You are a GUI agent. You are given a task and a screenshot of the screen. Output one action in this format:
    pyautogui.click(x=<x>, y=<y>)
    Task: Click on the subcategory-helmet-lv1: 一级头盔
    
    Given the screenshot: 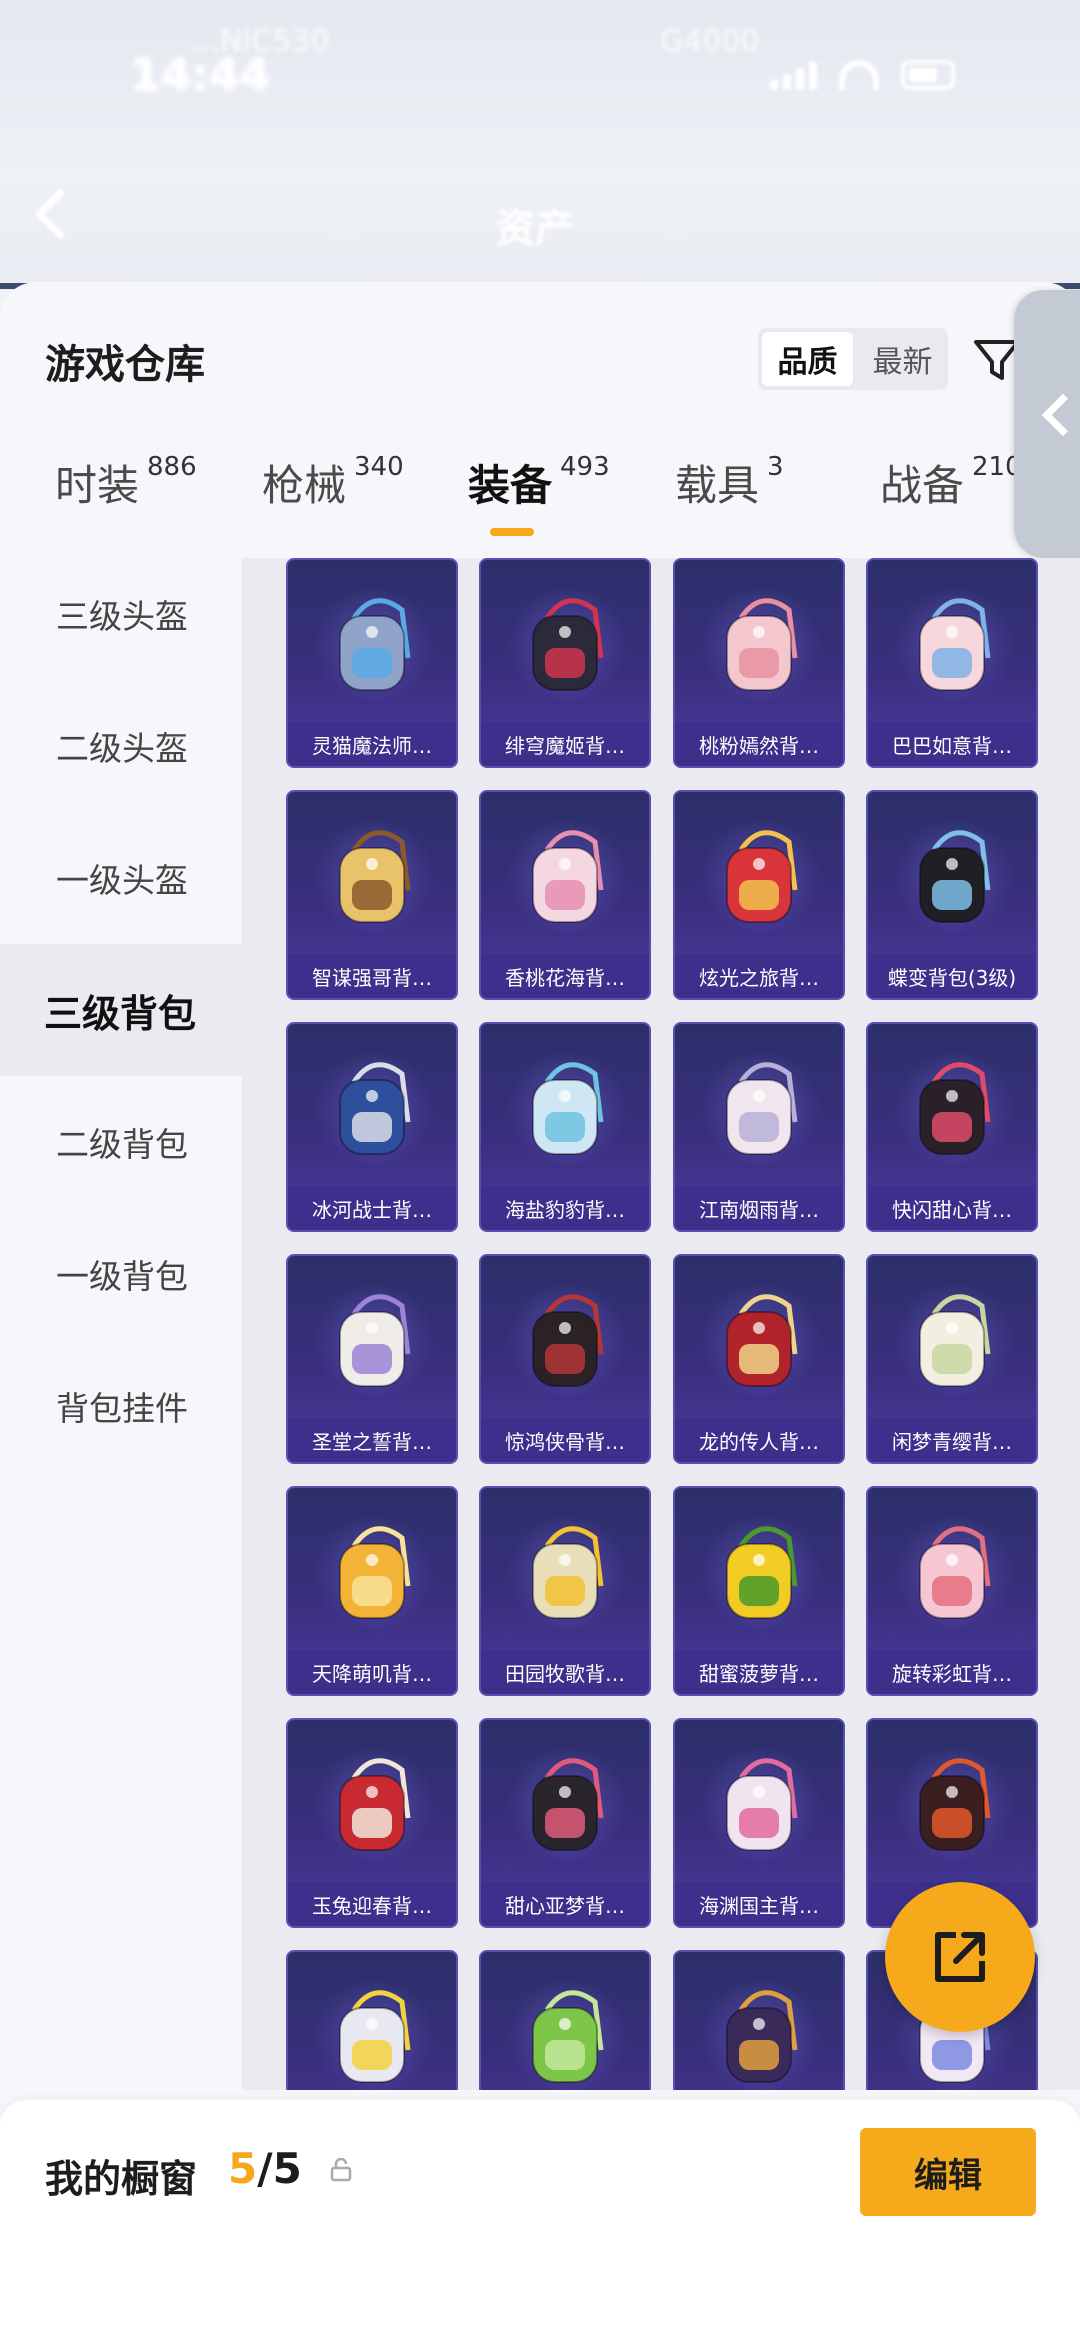 What is the action you would take?
    pyautogui.click(x=121, y=878)
    